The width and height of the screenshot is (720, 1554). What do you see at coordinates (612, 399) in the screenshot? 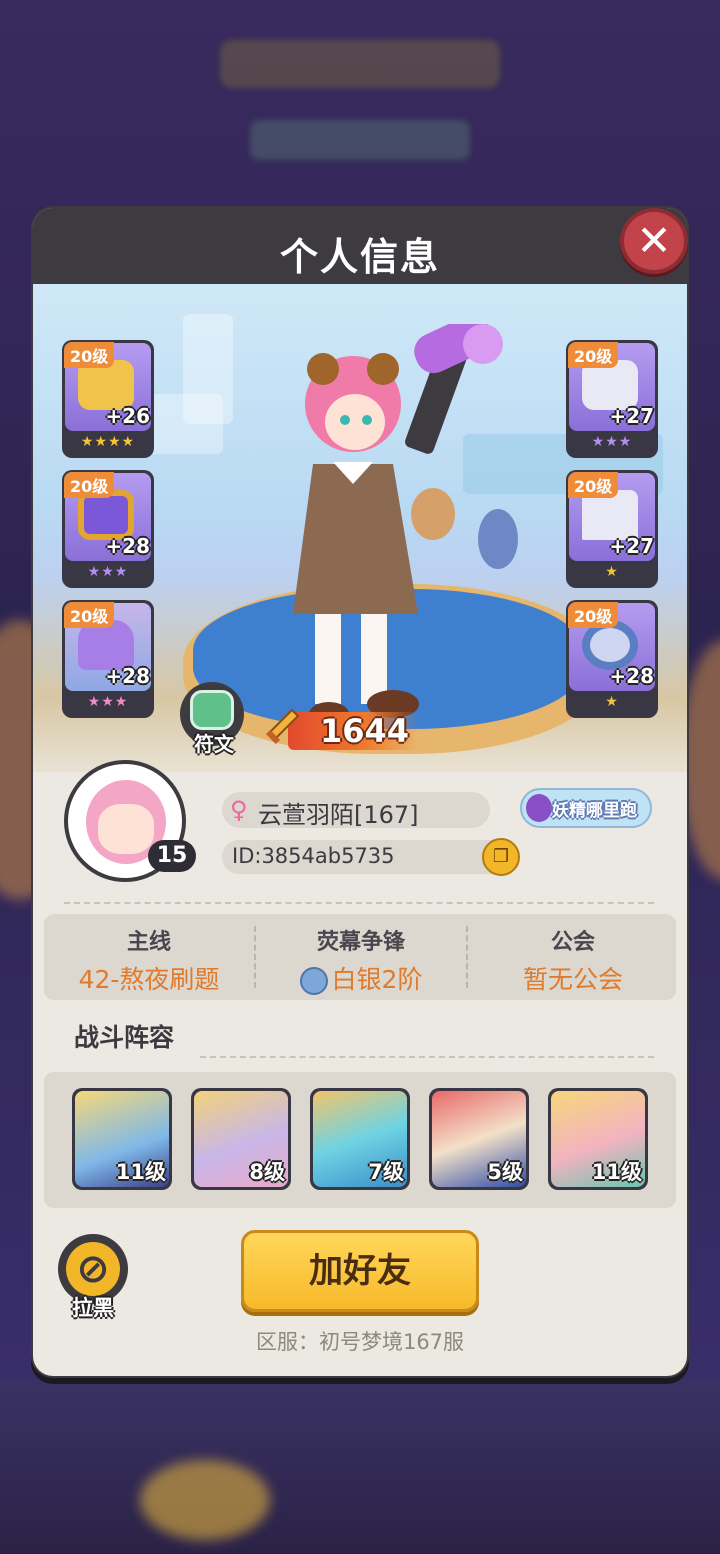
I see `equipment-slot-armor: 20级 +27 ★★★` at bounding box center [612, 399].